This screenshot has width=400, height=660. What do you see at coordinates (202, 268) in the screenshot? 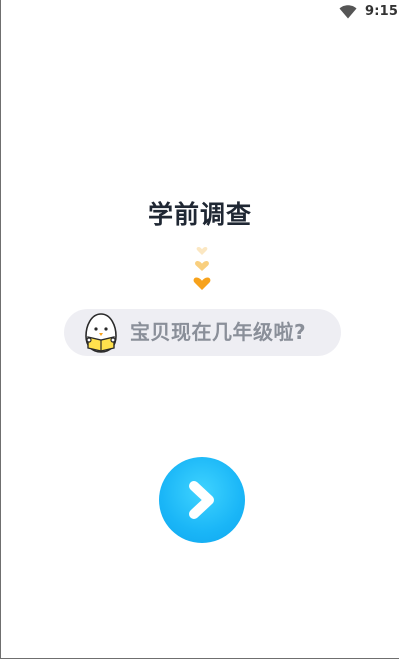
I see `stacked-hearts-icon` at bounding box center [202, 268].